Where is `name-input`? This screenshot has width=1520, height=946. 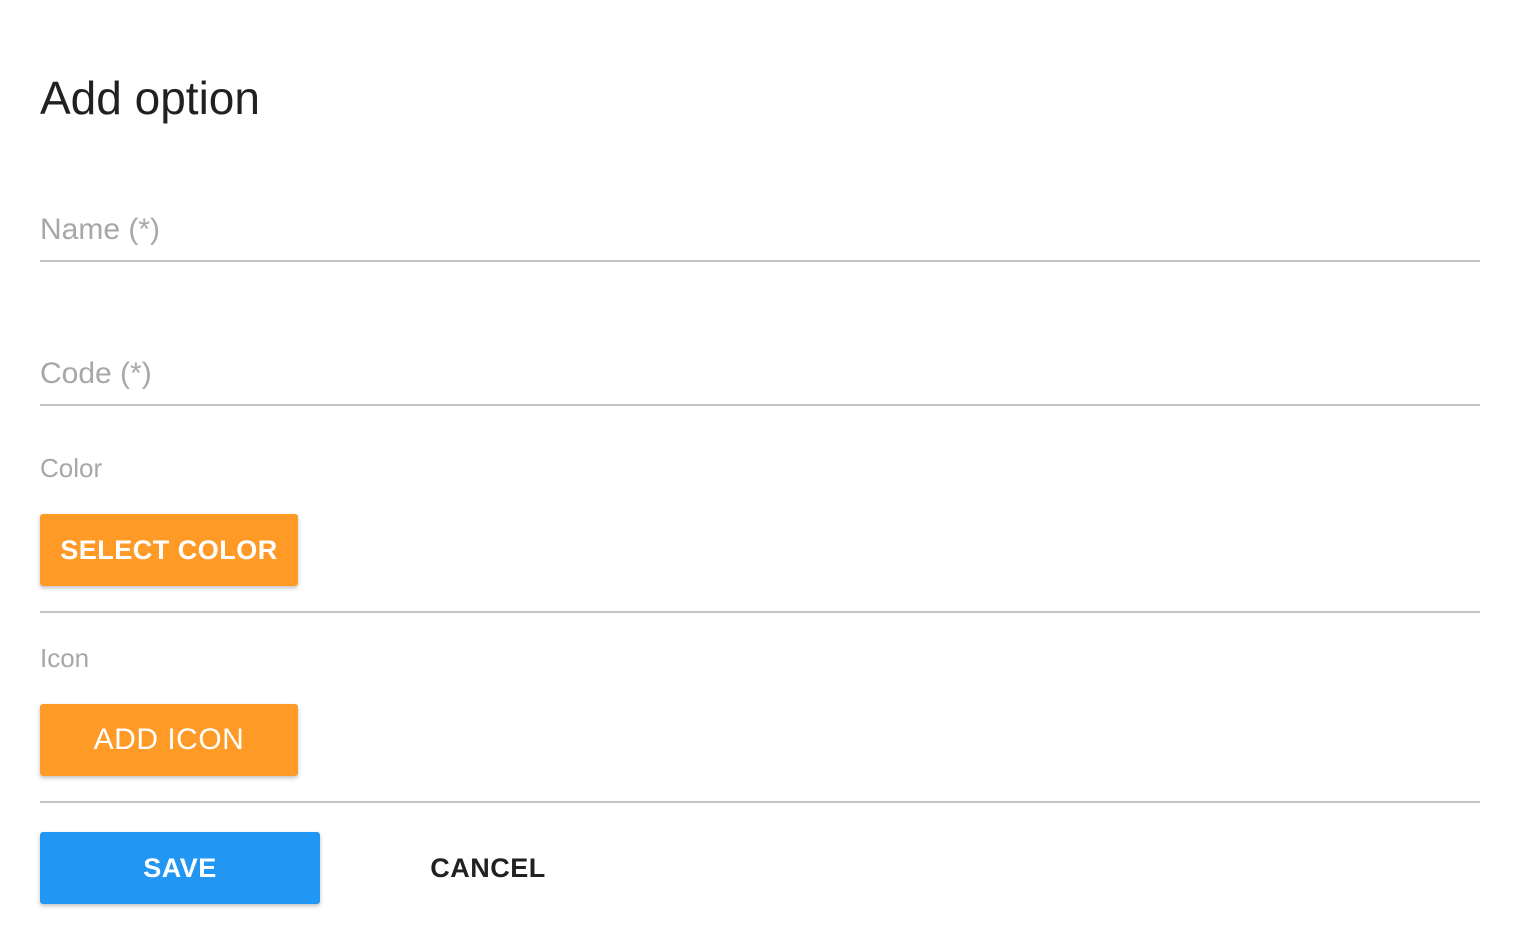
name-input is located at coordinates (760, 236).